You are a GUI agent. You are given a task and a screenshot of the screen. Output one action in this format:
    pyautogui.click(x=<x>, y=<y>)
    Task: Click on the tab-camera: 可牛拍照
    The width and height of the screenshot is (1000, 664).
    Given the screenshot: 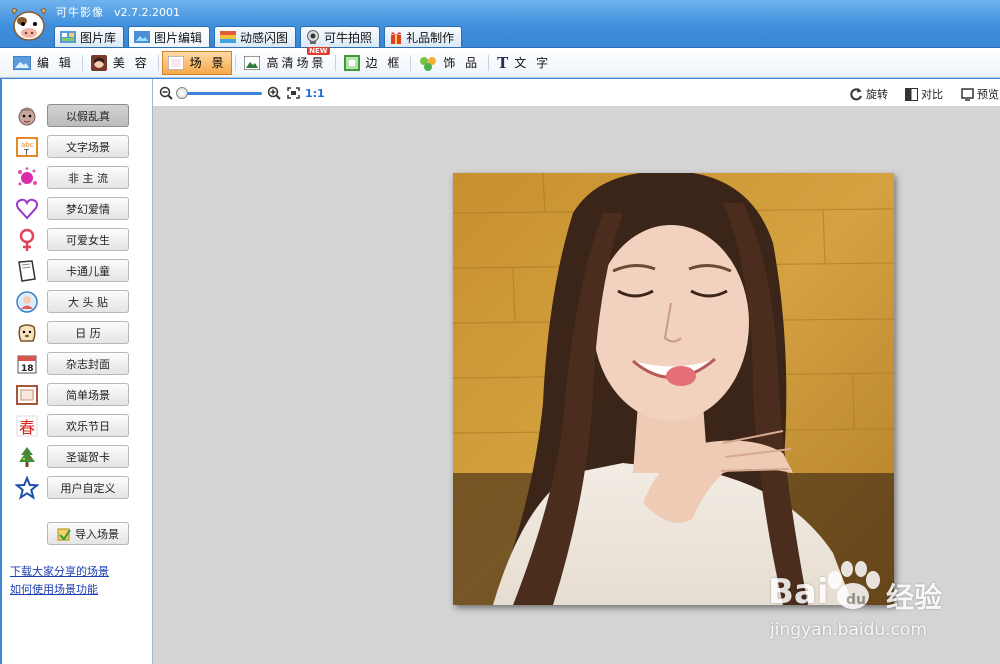 What is the action you would take?
    pyautogui.click(x=340, y=36)
    